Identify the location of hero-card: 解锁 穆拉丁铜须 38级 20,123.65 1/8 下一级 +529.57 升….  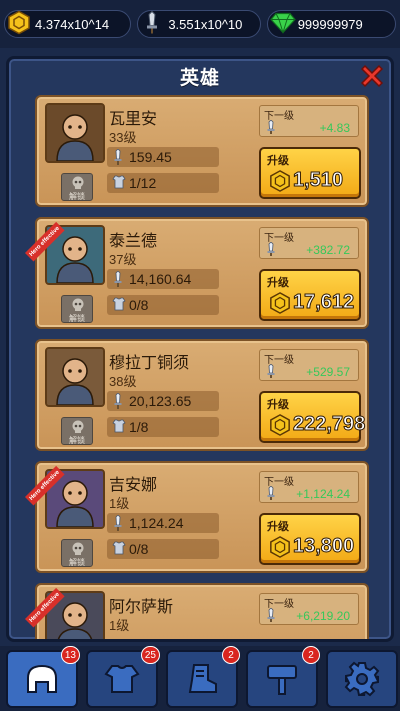
(202, 395).